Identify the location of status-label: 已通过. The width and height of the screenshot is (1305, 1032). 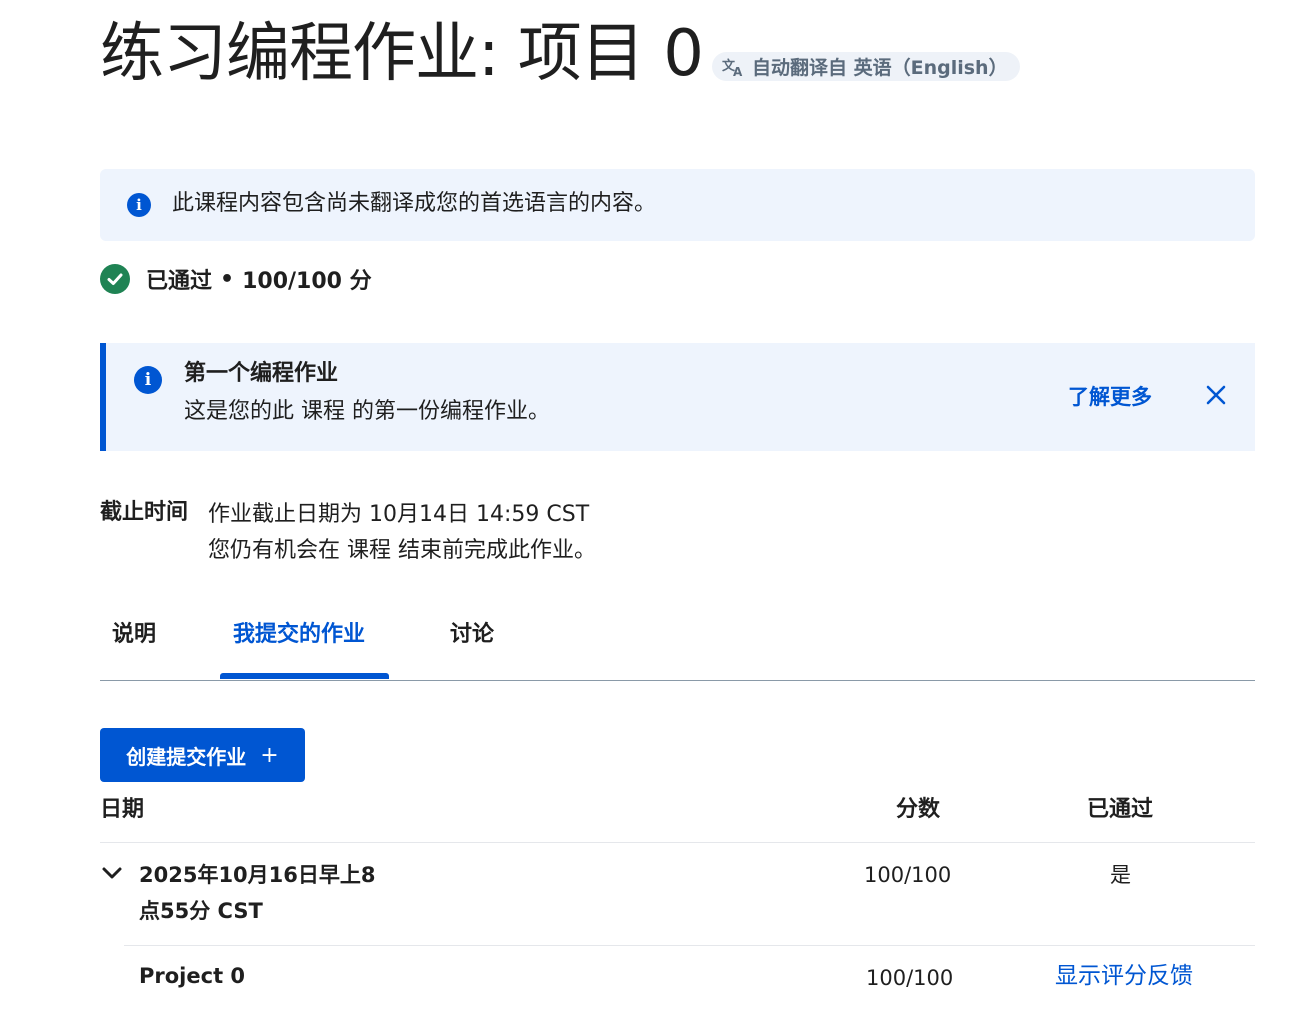
(179, 281).